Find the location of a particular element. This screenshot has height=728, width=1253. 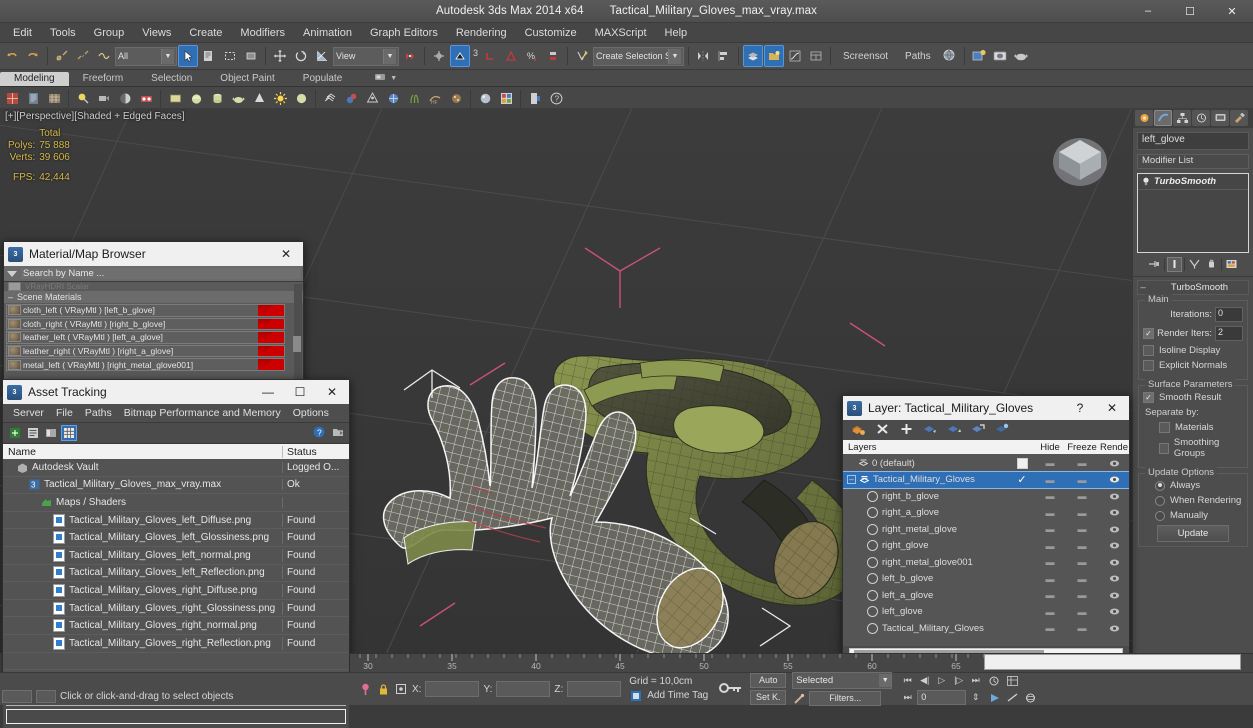

hair-and-fur-icon is located at coordinates (414, 99).